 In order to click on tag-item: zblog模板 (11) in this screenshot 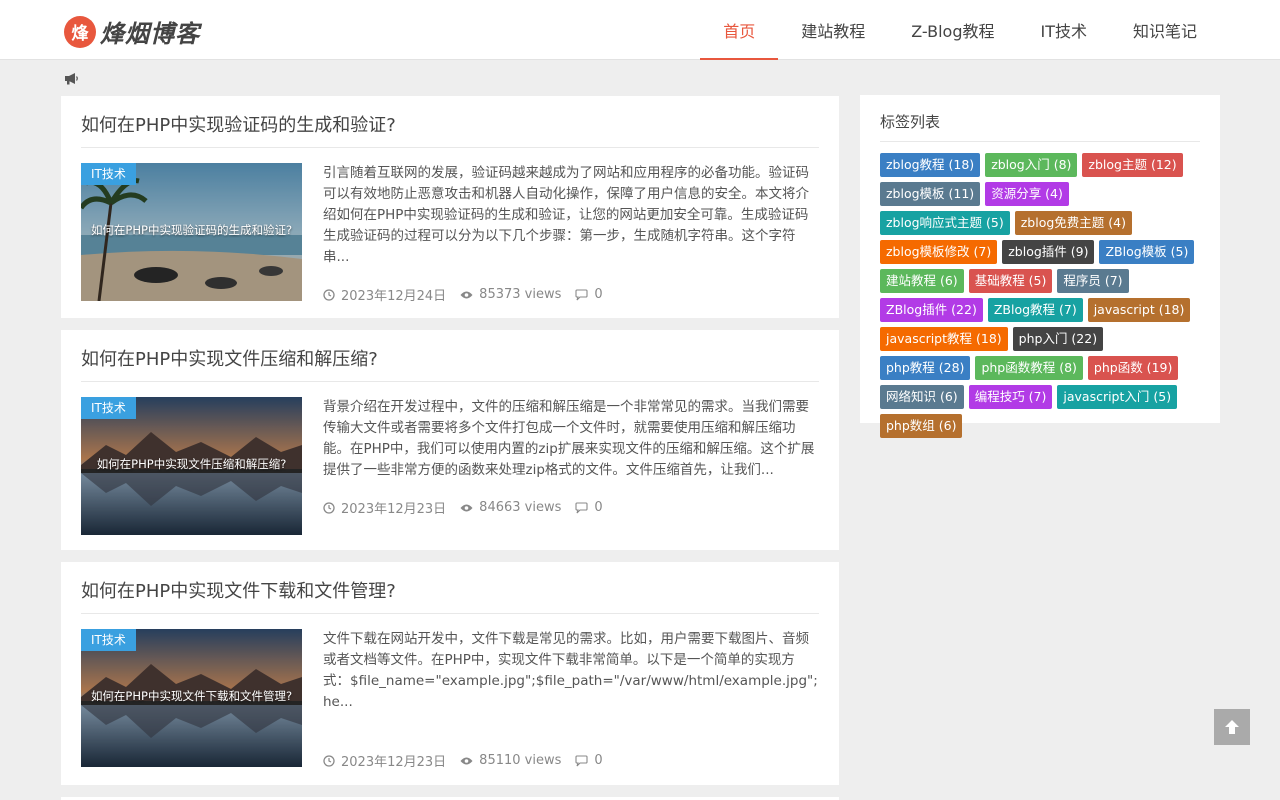, I will do `click(930, 194)`.